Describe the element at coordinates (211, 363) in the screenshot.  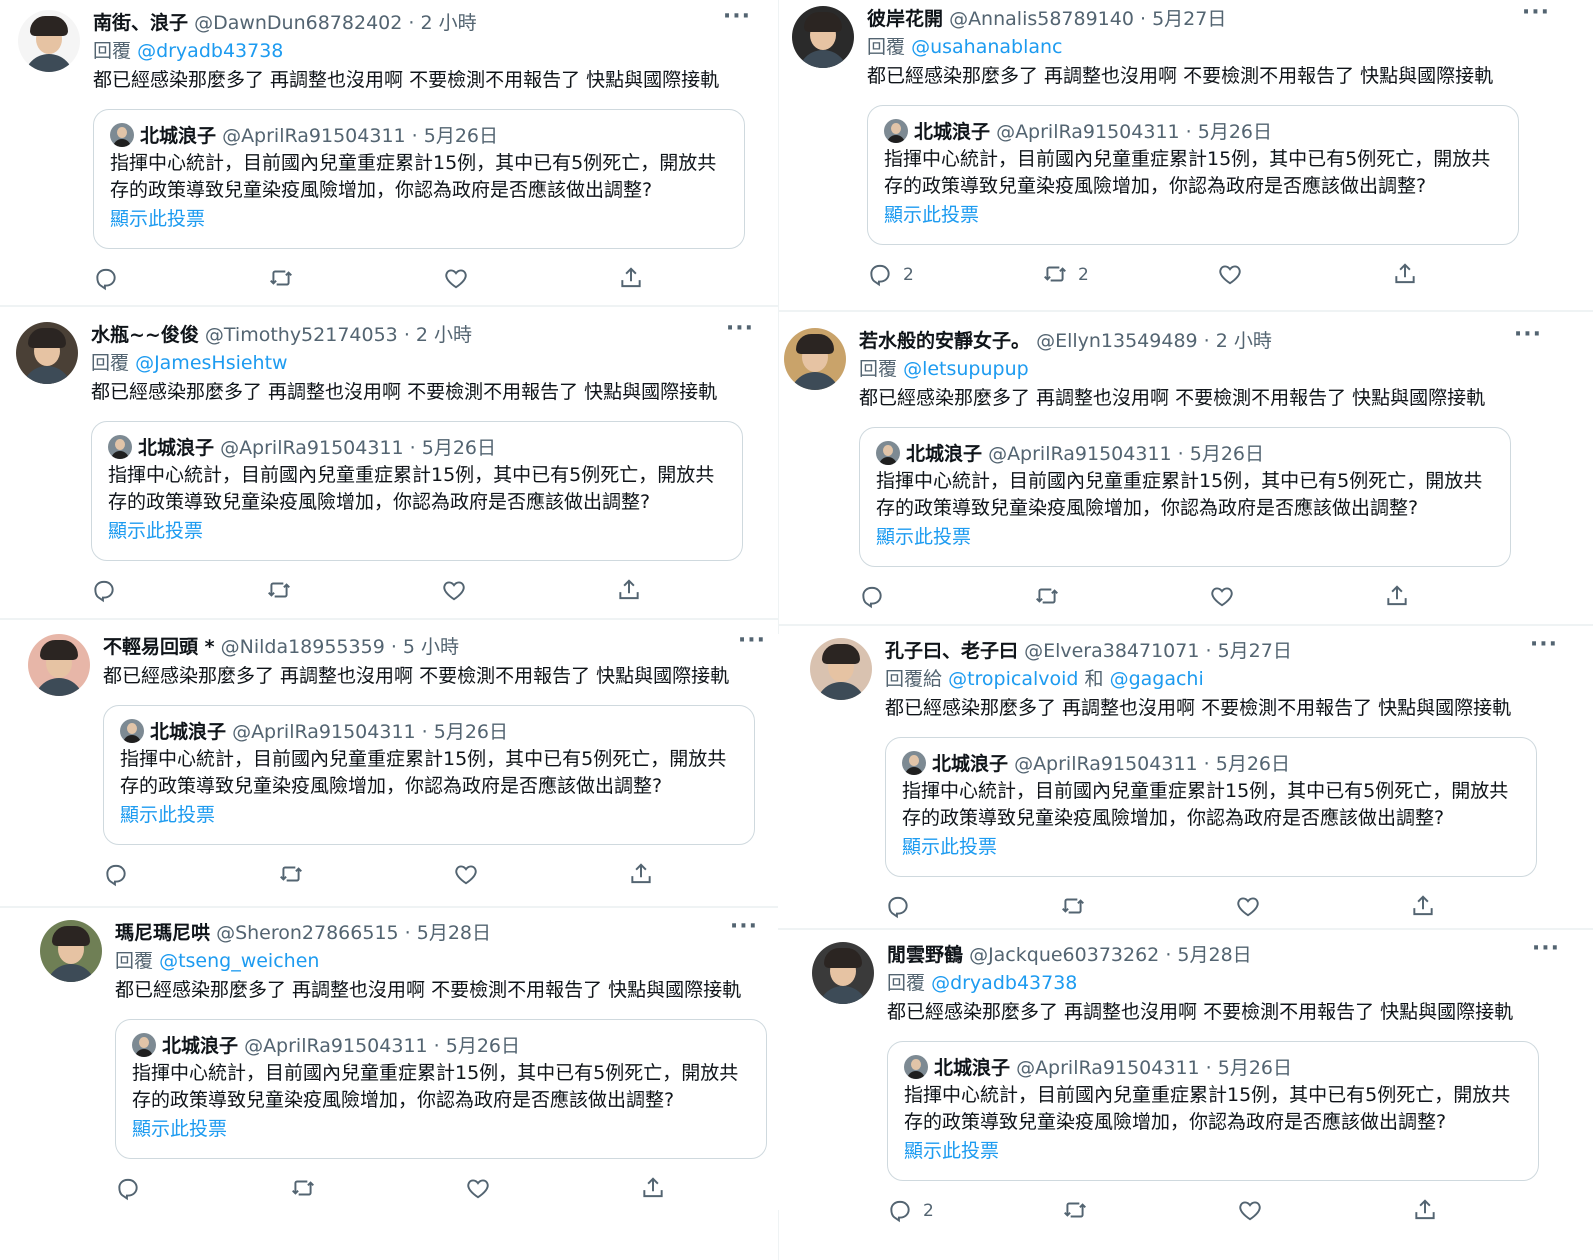
I see `reply-mention-link: @JamesHsiehtw` at that location.